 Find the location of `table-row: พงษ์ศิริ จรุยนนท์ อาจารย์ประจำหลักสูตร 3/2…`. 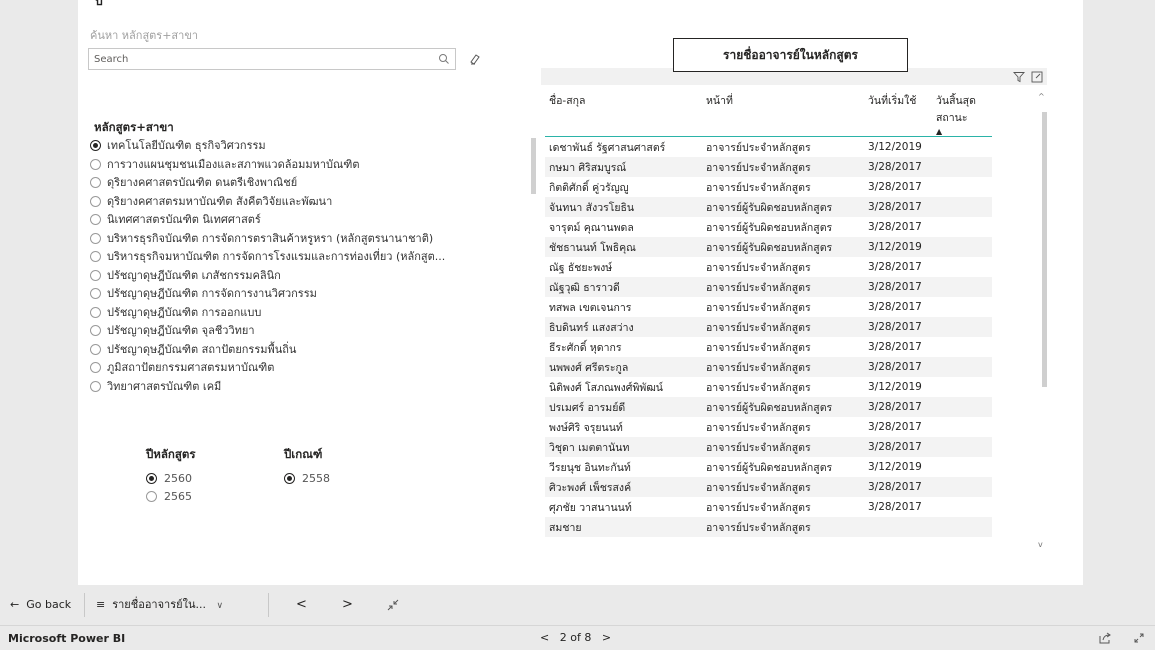

table-row: พงษ์ศิริ จรุยนนท์ อาจารย์ประจำหลักสูตร 3/2… is located at coordinates (768, 427).